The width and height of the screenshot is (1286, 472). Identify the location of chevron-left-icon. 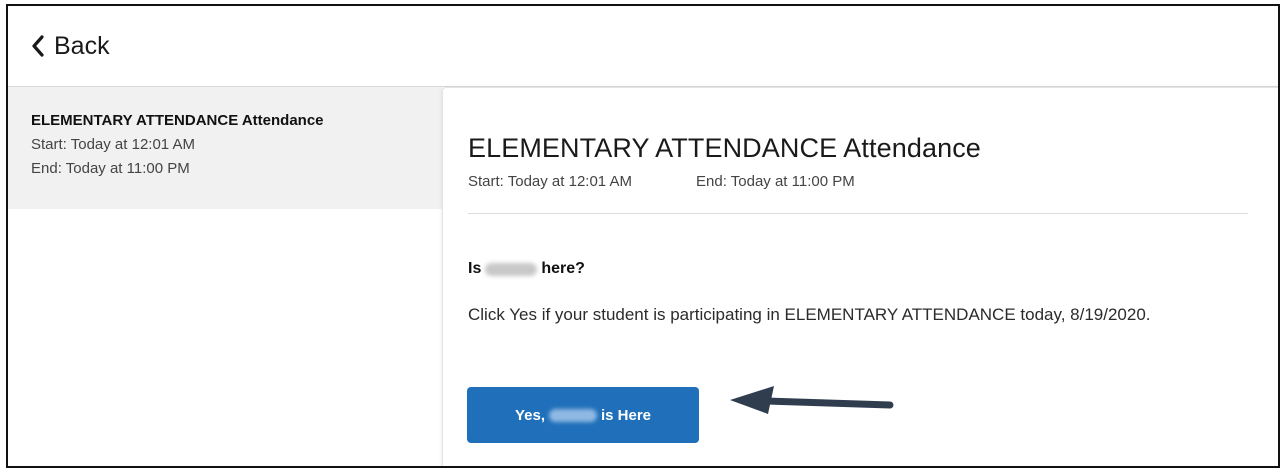
(38, 46).